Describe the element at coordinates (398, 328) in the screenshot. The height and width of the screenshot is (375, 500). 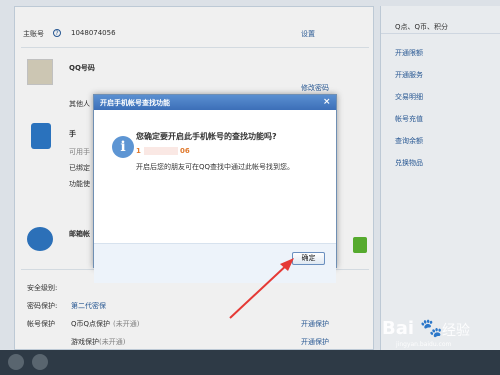
I see `watermark-logo: Bai` at that location.